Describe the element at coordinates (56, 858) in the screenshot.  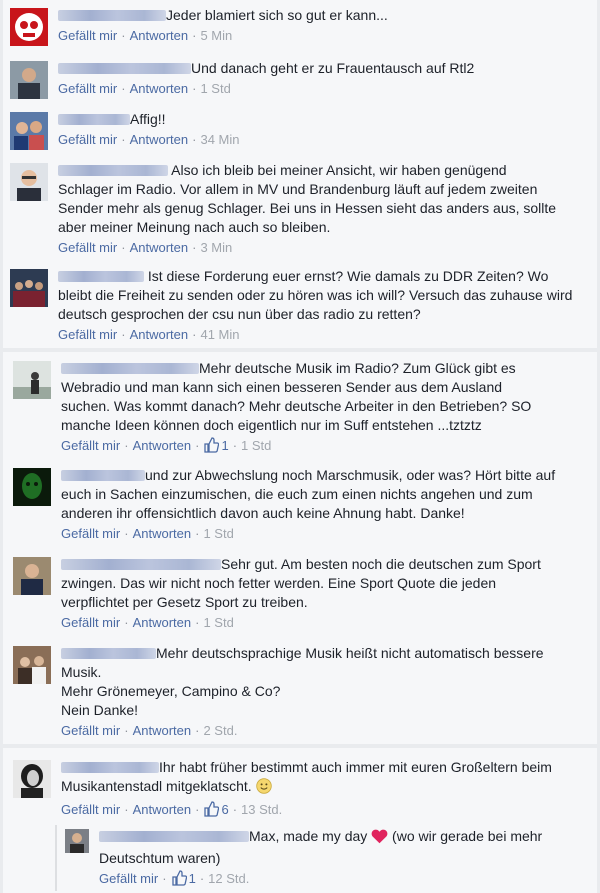
I see `reply-indent-line` at that location.